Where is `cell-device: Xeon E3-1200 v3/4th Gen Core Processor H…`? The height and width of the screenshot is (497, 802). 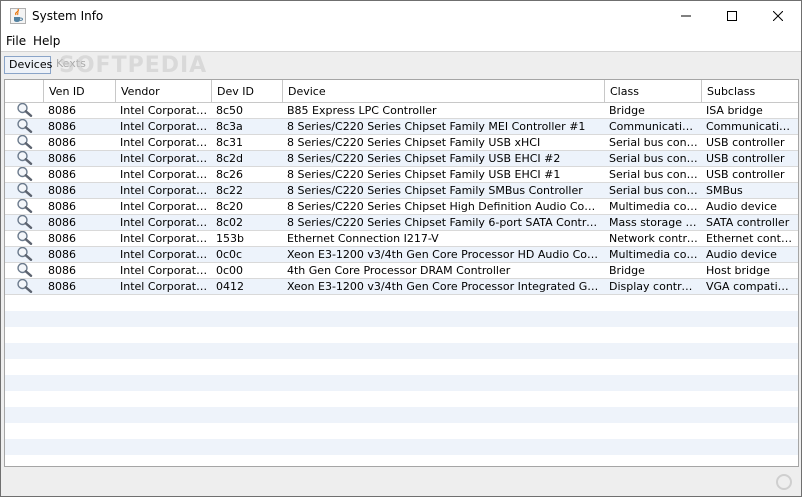
cell-device: Xeon E3-1200 v3/4th Gen Core Processor H… is located at coordinates (446, 254).